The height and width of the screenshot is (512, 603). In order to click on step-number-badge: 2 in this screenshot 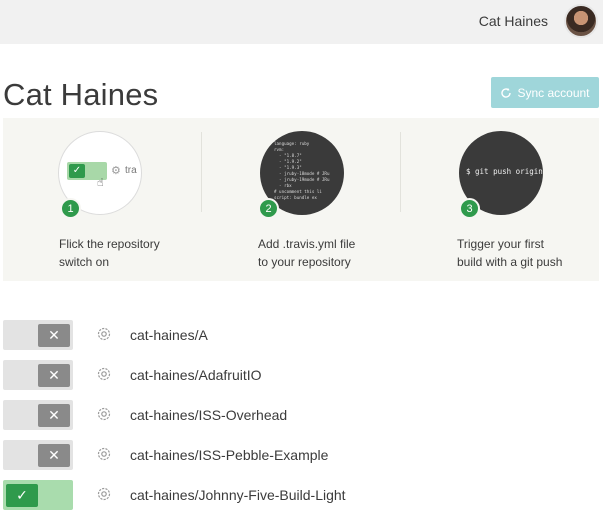, I will do `click(268, 208)`.